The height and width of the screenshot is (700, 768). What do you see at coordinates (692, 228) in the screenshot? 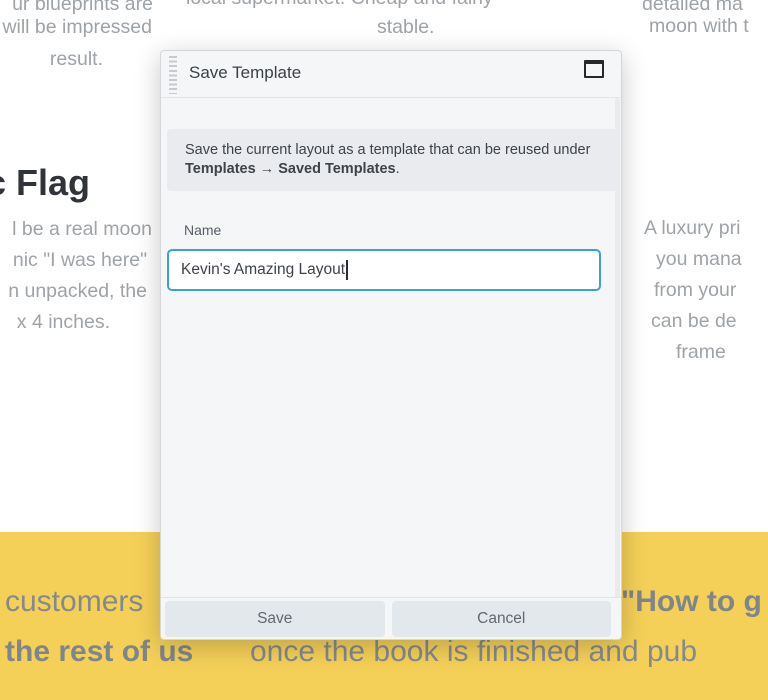
I see `bg-text-line: A luxury pri` at bounding box center [692, 228].